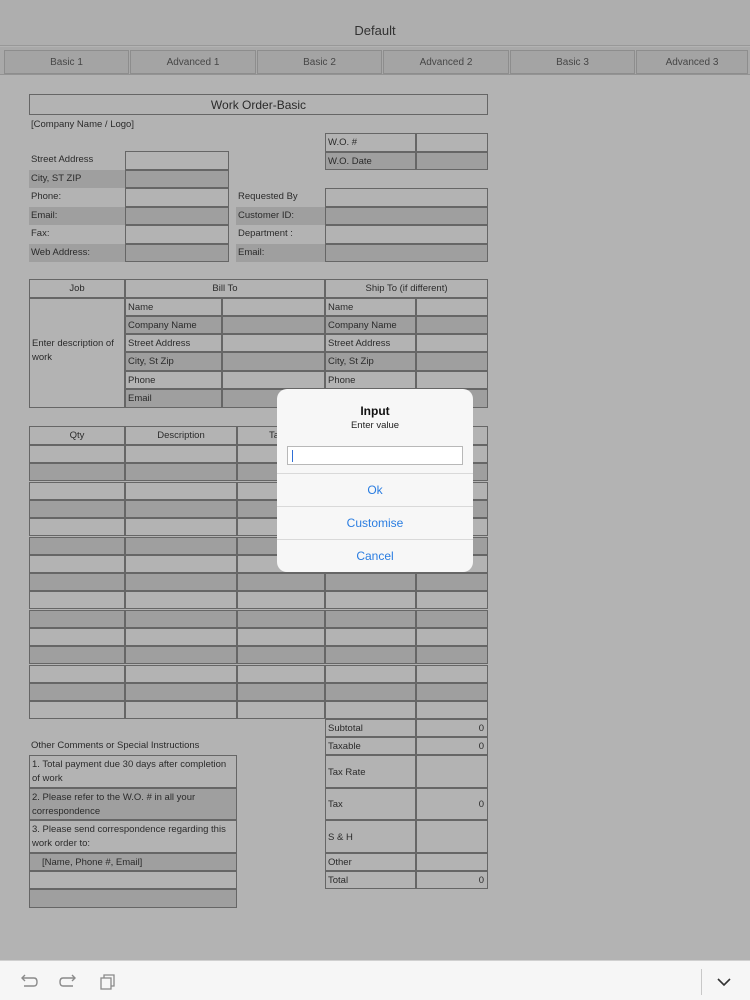 This screenshot has width=750, height=1000. I want to click on ok-button: Ok, so click(375, 489).